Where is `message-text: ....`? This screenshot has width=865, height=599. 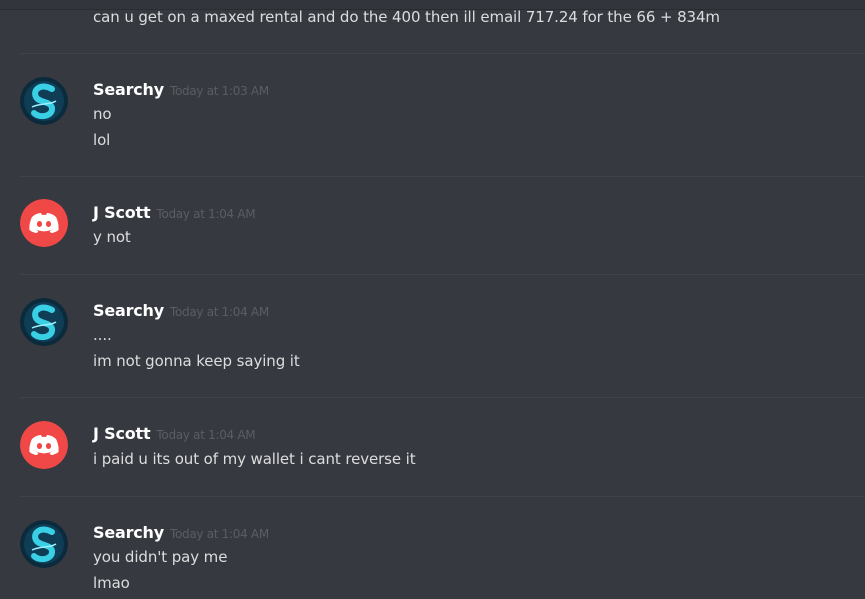
message-text: .... is located at coordinates (102, 335).